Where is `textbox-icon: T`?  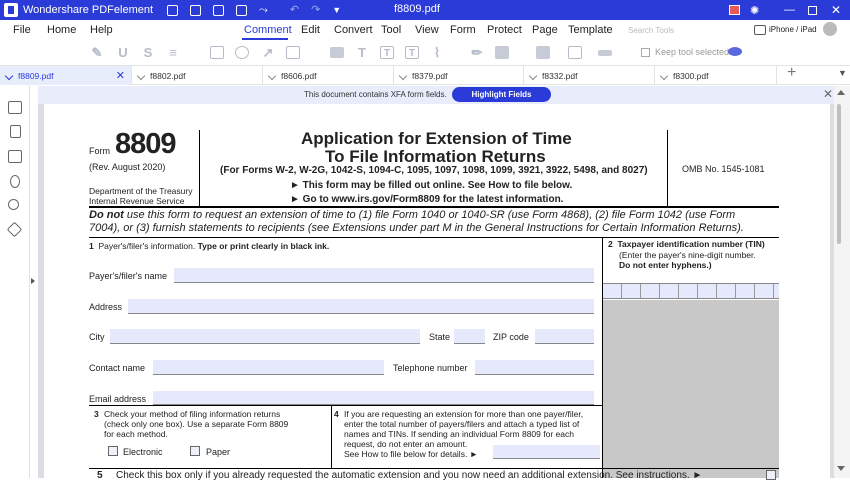 textbox-icon: T is located at coordinates (387, 52).